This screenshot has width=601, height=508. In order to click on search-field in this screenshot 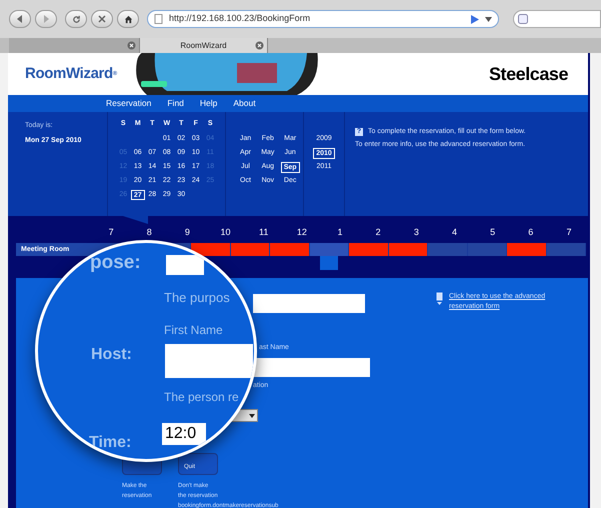, I will do `click(557, 19)`.